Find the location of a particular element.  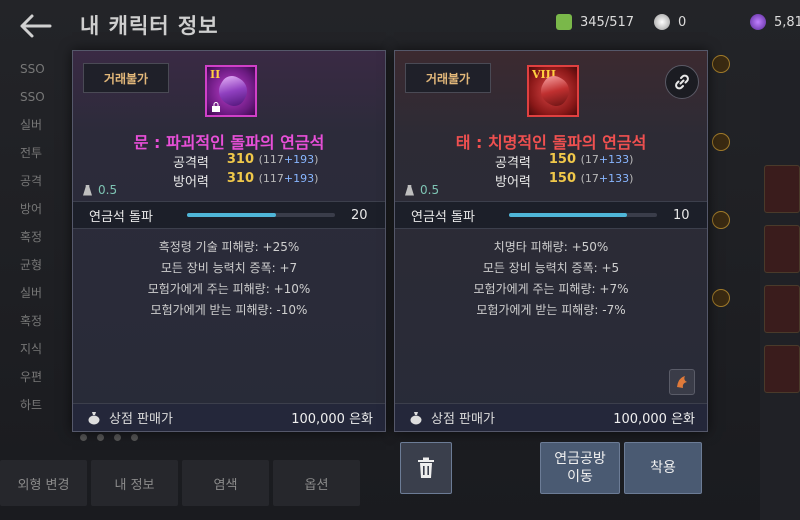

effect-line: 모든 장비 능력치 증폭: +5 is located at coordinates (551, 268).